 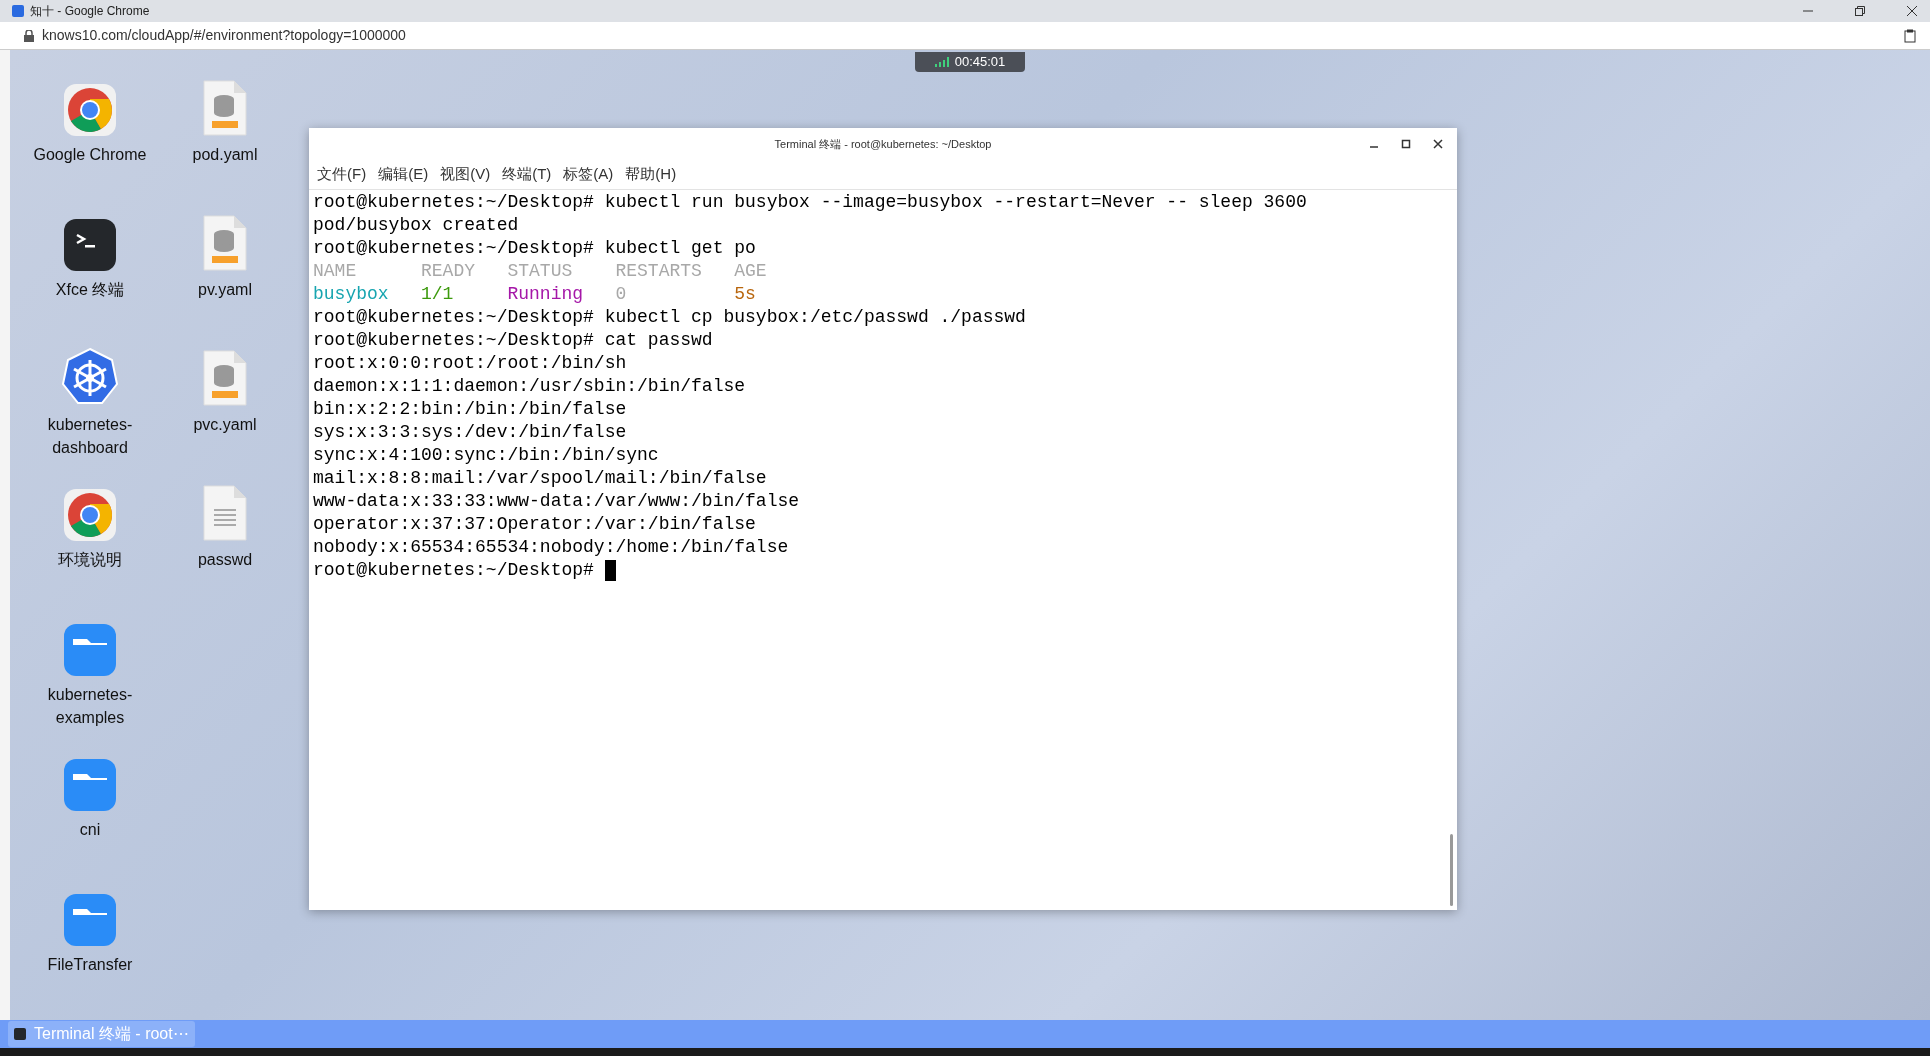 What do you see at coordinates (225, 425) in the screenshot?
I see `icon-label: pvc.yaml` at bounding box center [225, 425].